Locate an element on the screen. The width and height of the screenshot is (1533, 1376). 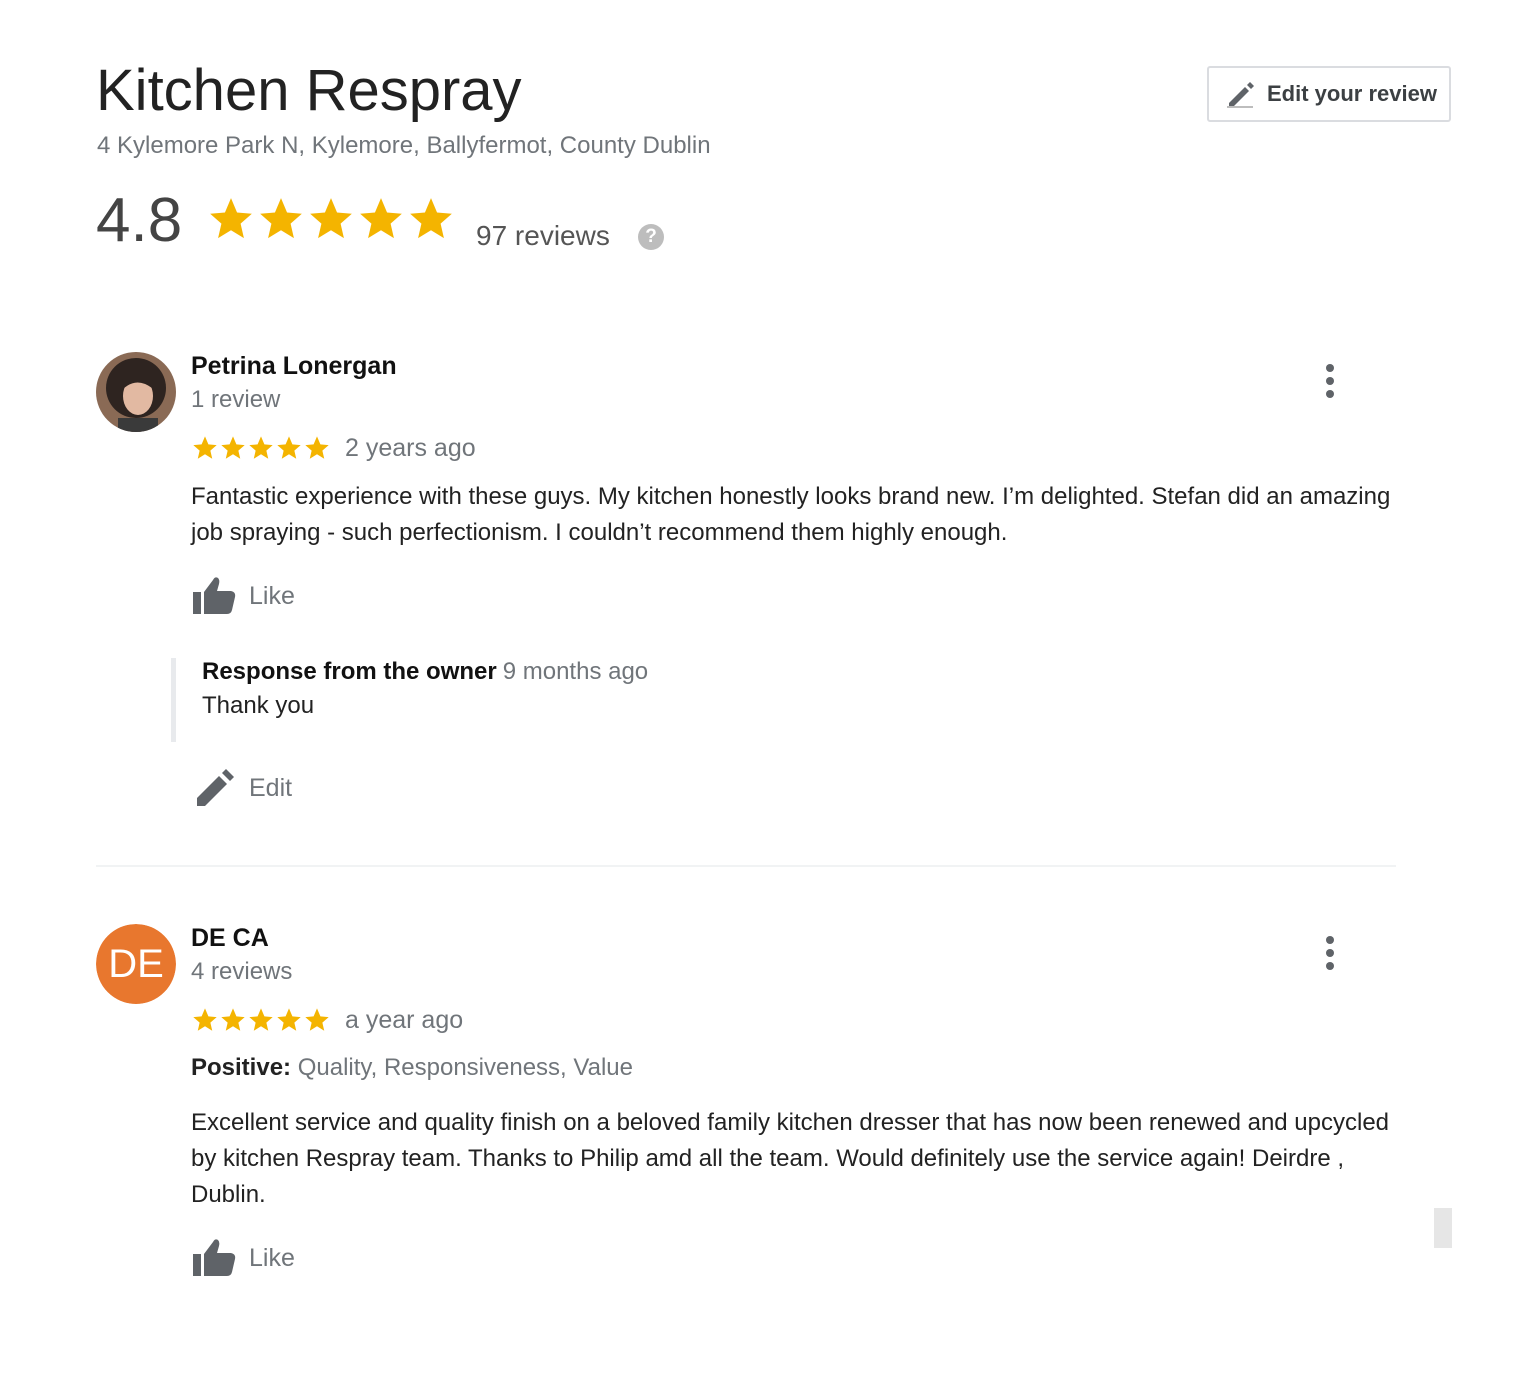
review-date: a year ago is located at coordinates (404, 1020).